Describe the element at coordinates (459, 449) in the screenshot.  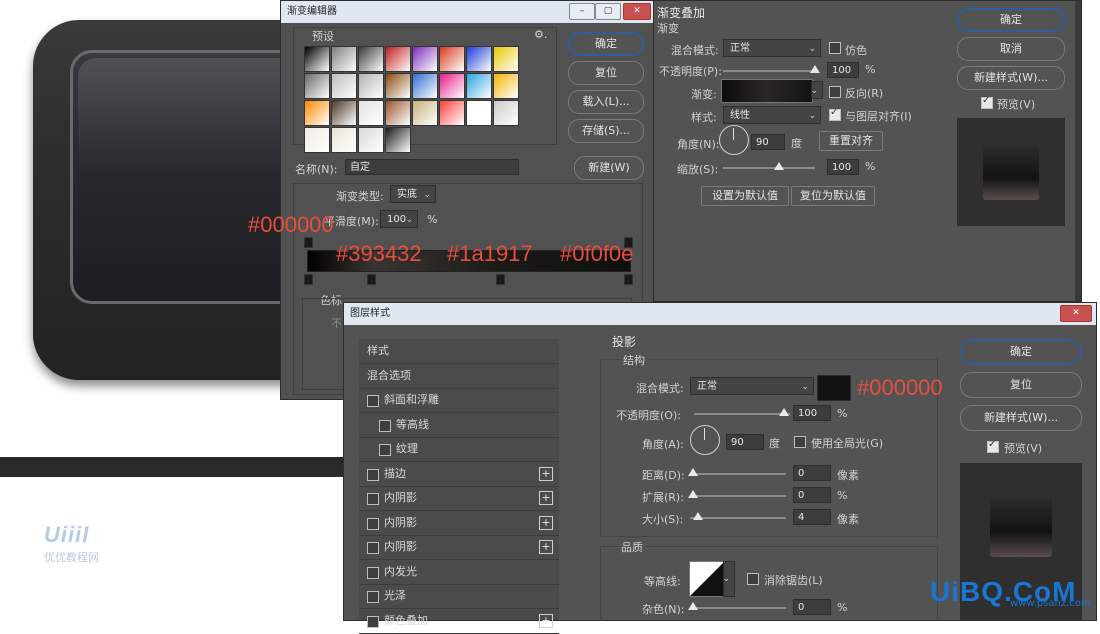
I see `style-list-item: 纹理` at that location.